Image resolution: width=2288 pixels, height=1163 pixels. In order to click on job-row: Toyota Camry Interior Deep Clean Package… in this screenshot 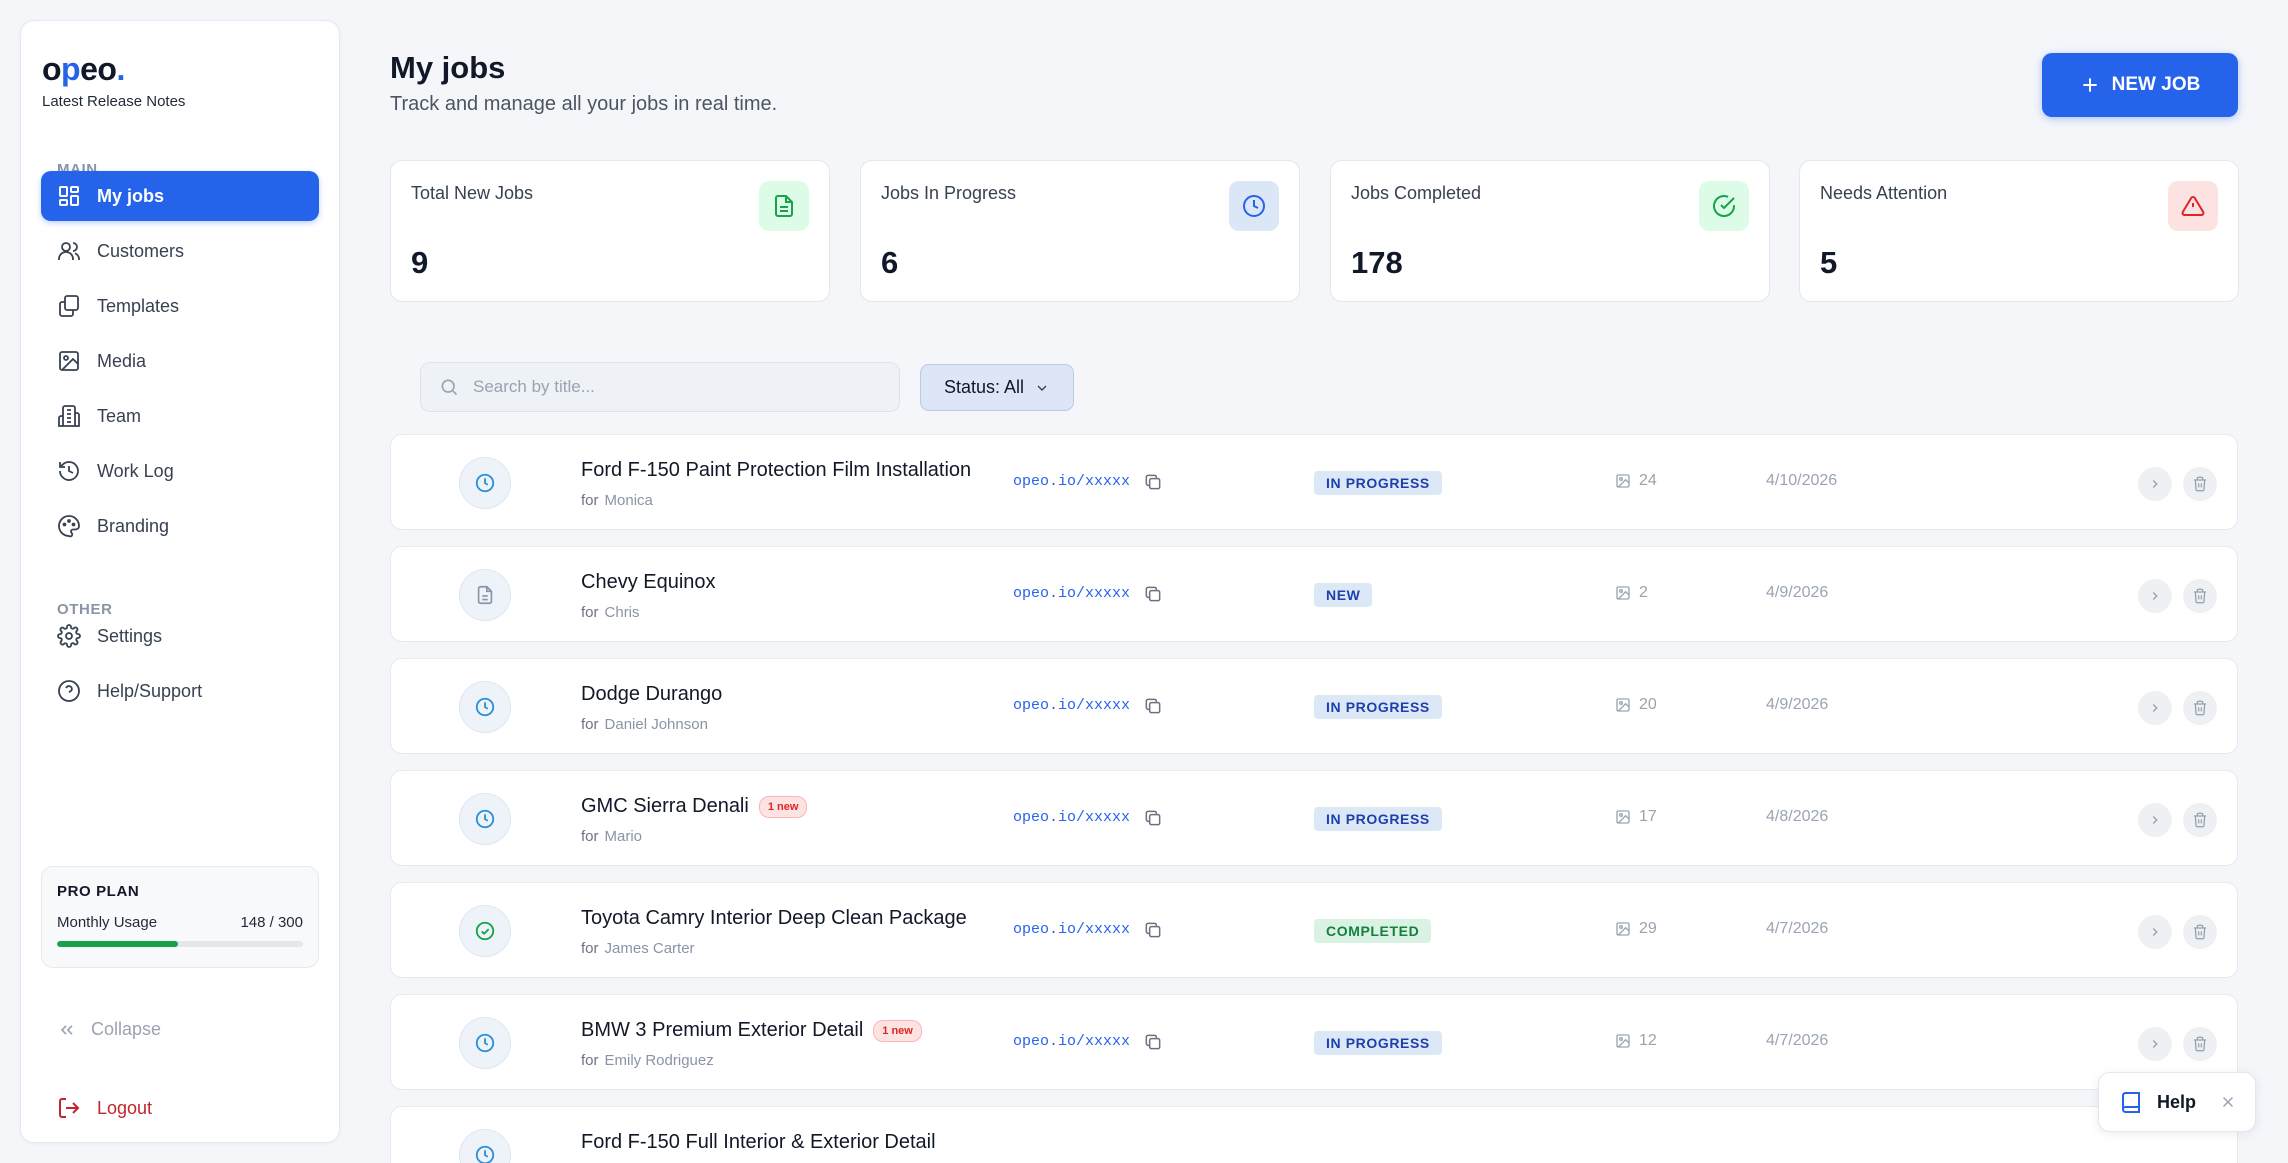, I will do `click(1314, 930)`.